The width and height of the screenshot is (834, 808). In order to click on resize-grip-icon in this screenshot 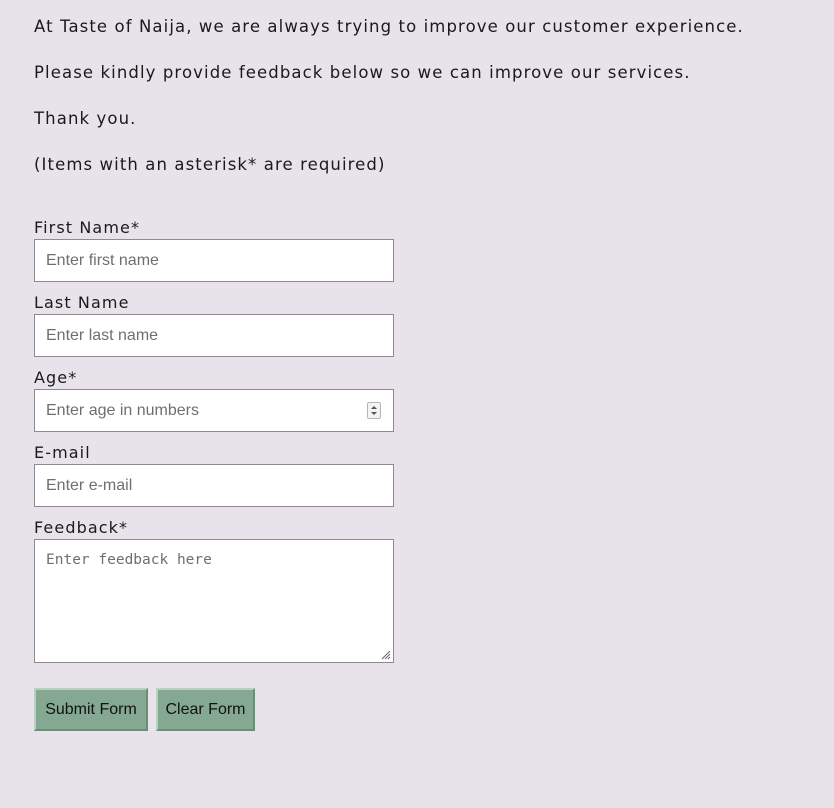, I will do `click(385, 654)`.